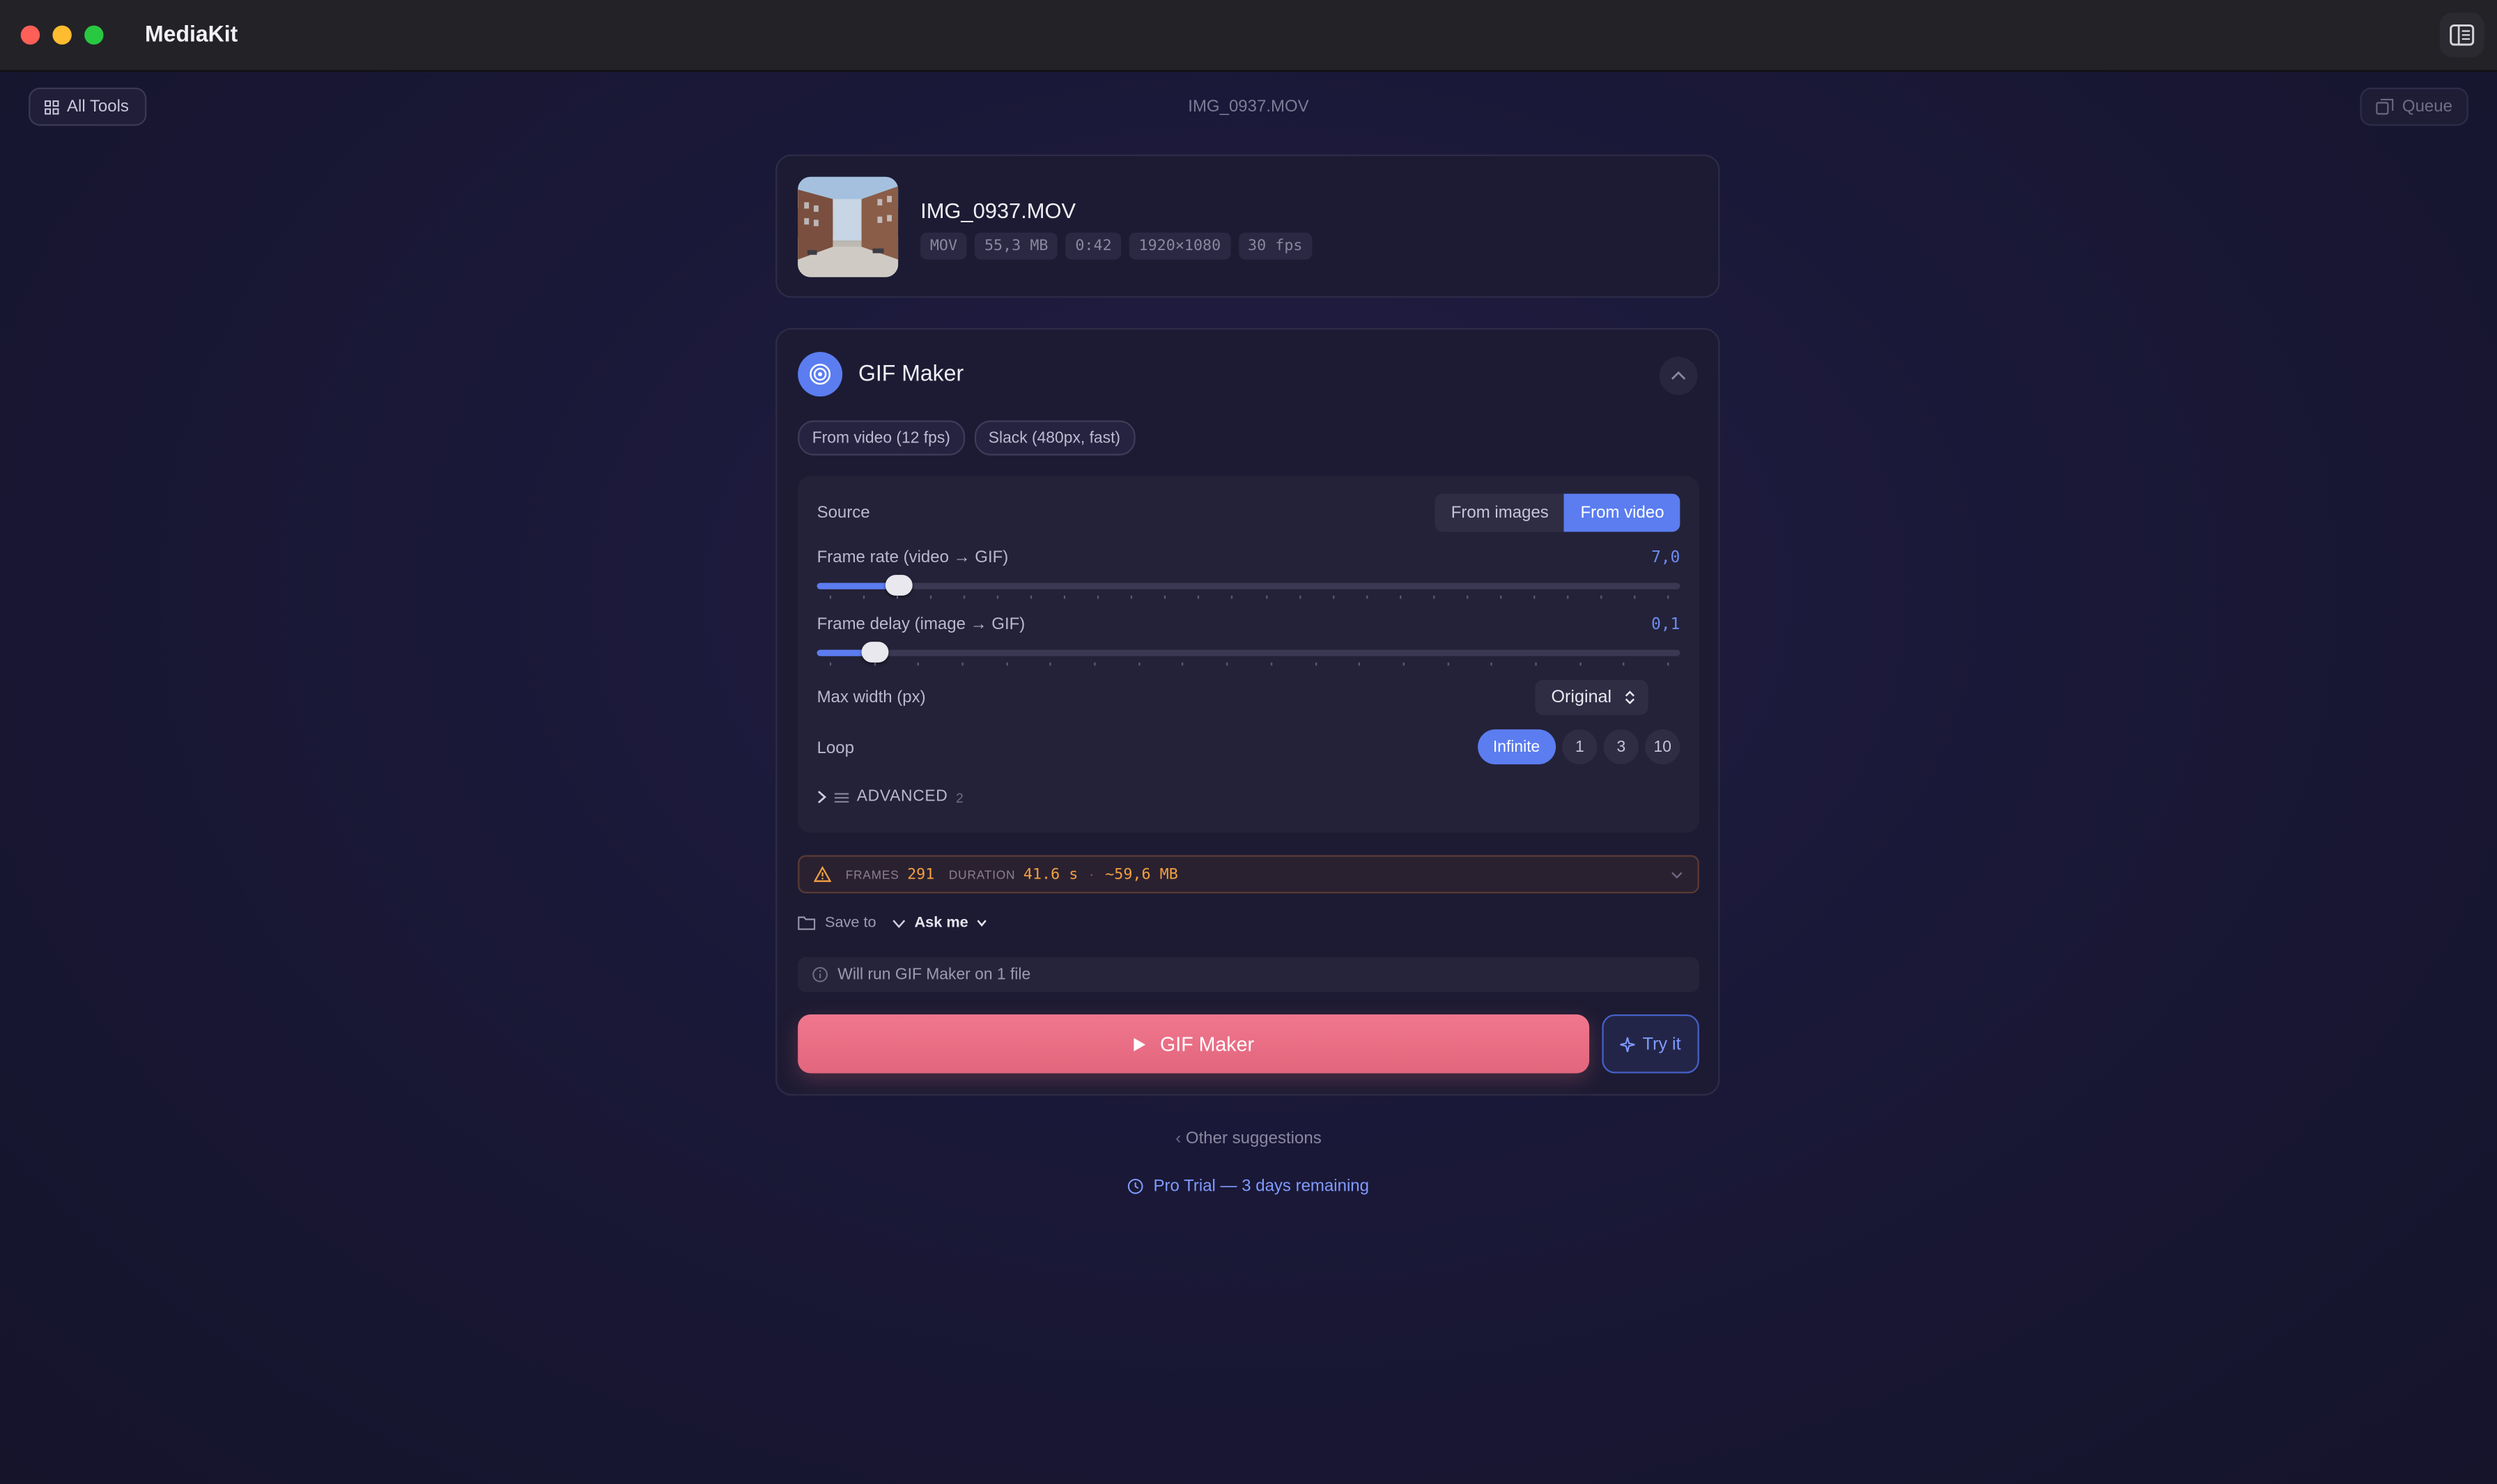  What do you see at coordinates (881, 438) in the screenshot?
I see `preset-from-video: From video (12 fps)` at bounding box center [881, 438].